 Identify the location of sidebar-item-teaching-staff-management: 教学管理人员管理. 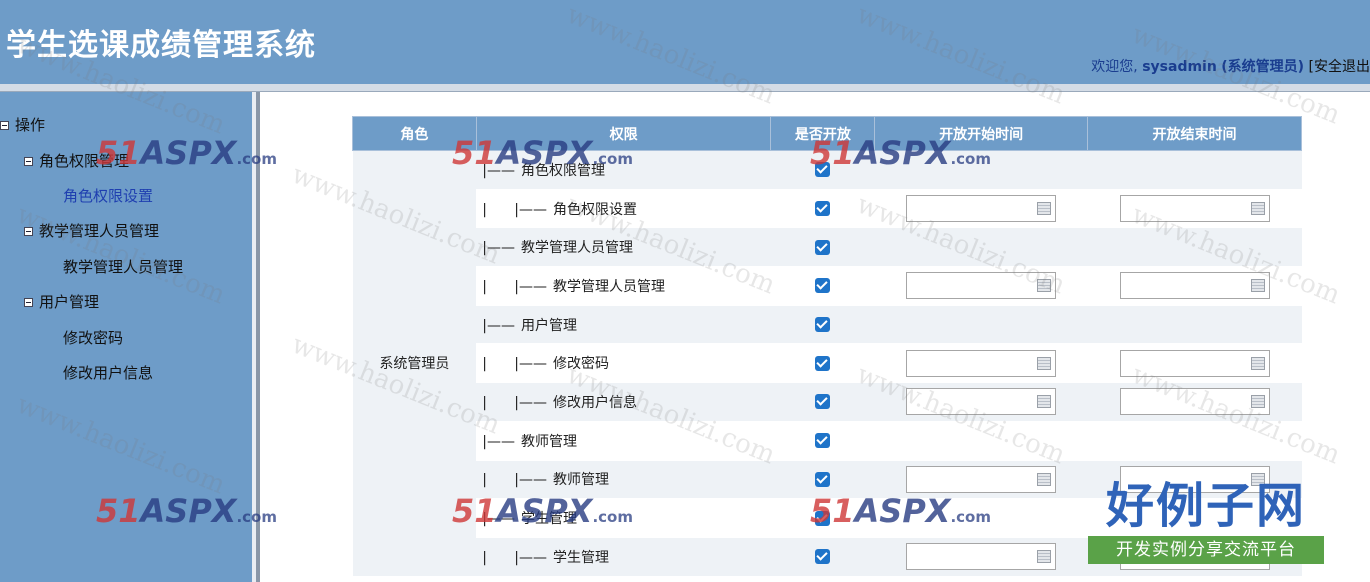
(123, 266).